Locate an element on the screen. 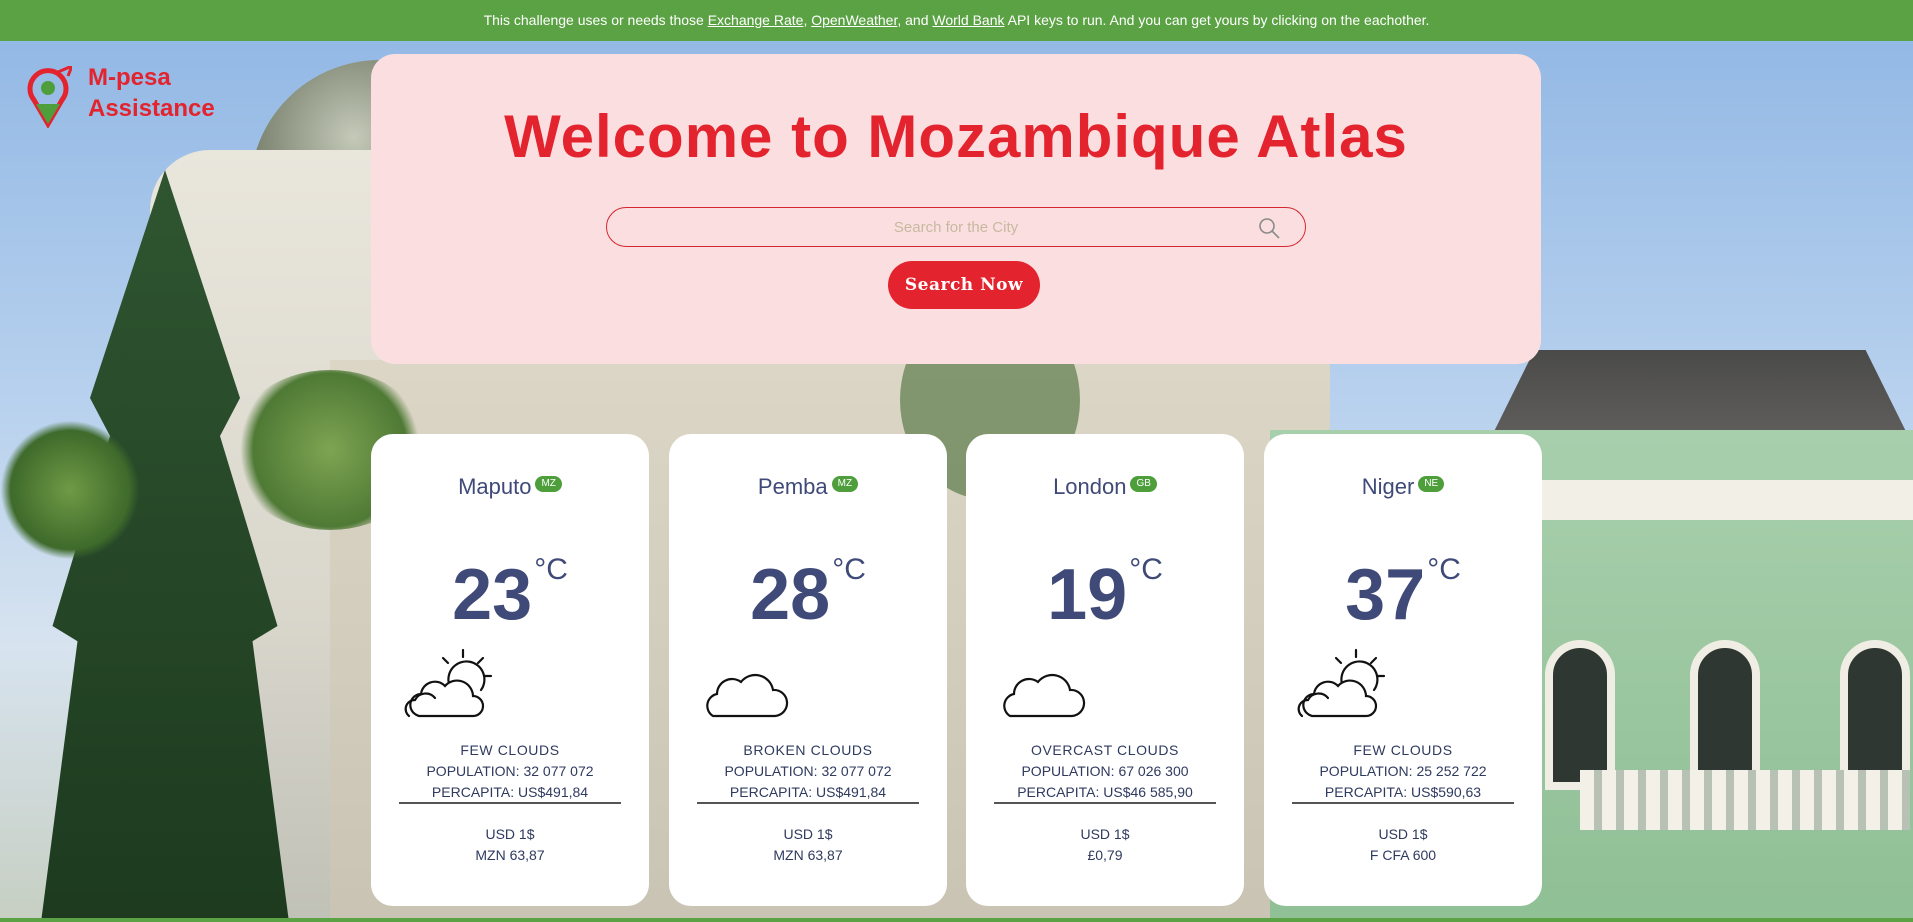  logo-line-1: M-pesa is located at coordinates (129, 77).